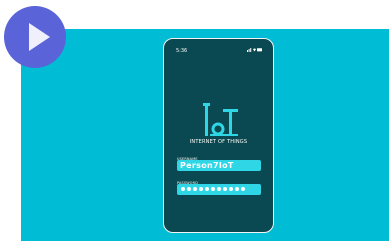 The height and width of the screenshot is (241, 389). Describe the element at coordinates (39, 37) in the screenshot. I see `play-icon` at that location.